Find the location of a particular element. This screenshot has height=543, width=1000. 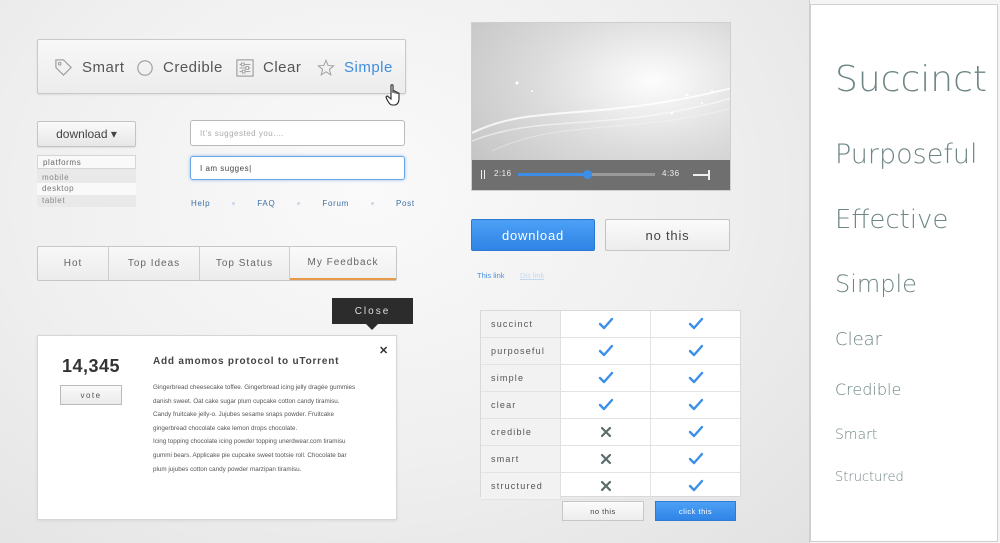

table-click-this-button: click this is located at coordinates (695, 511).